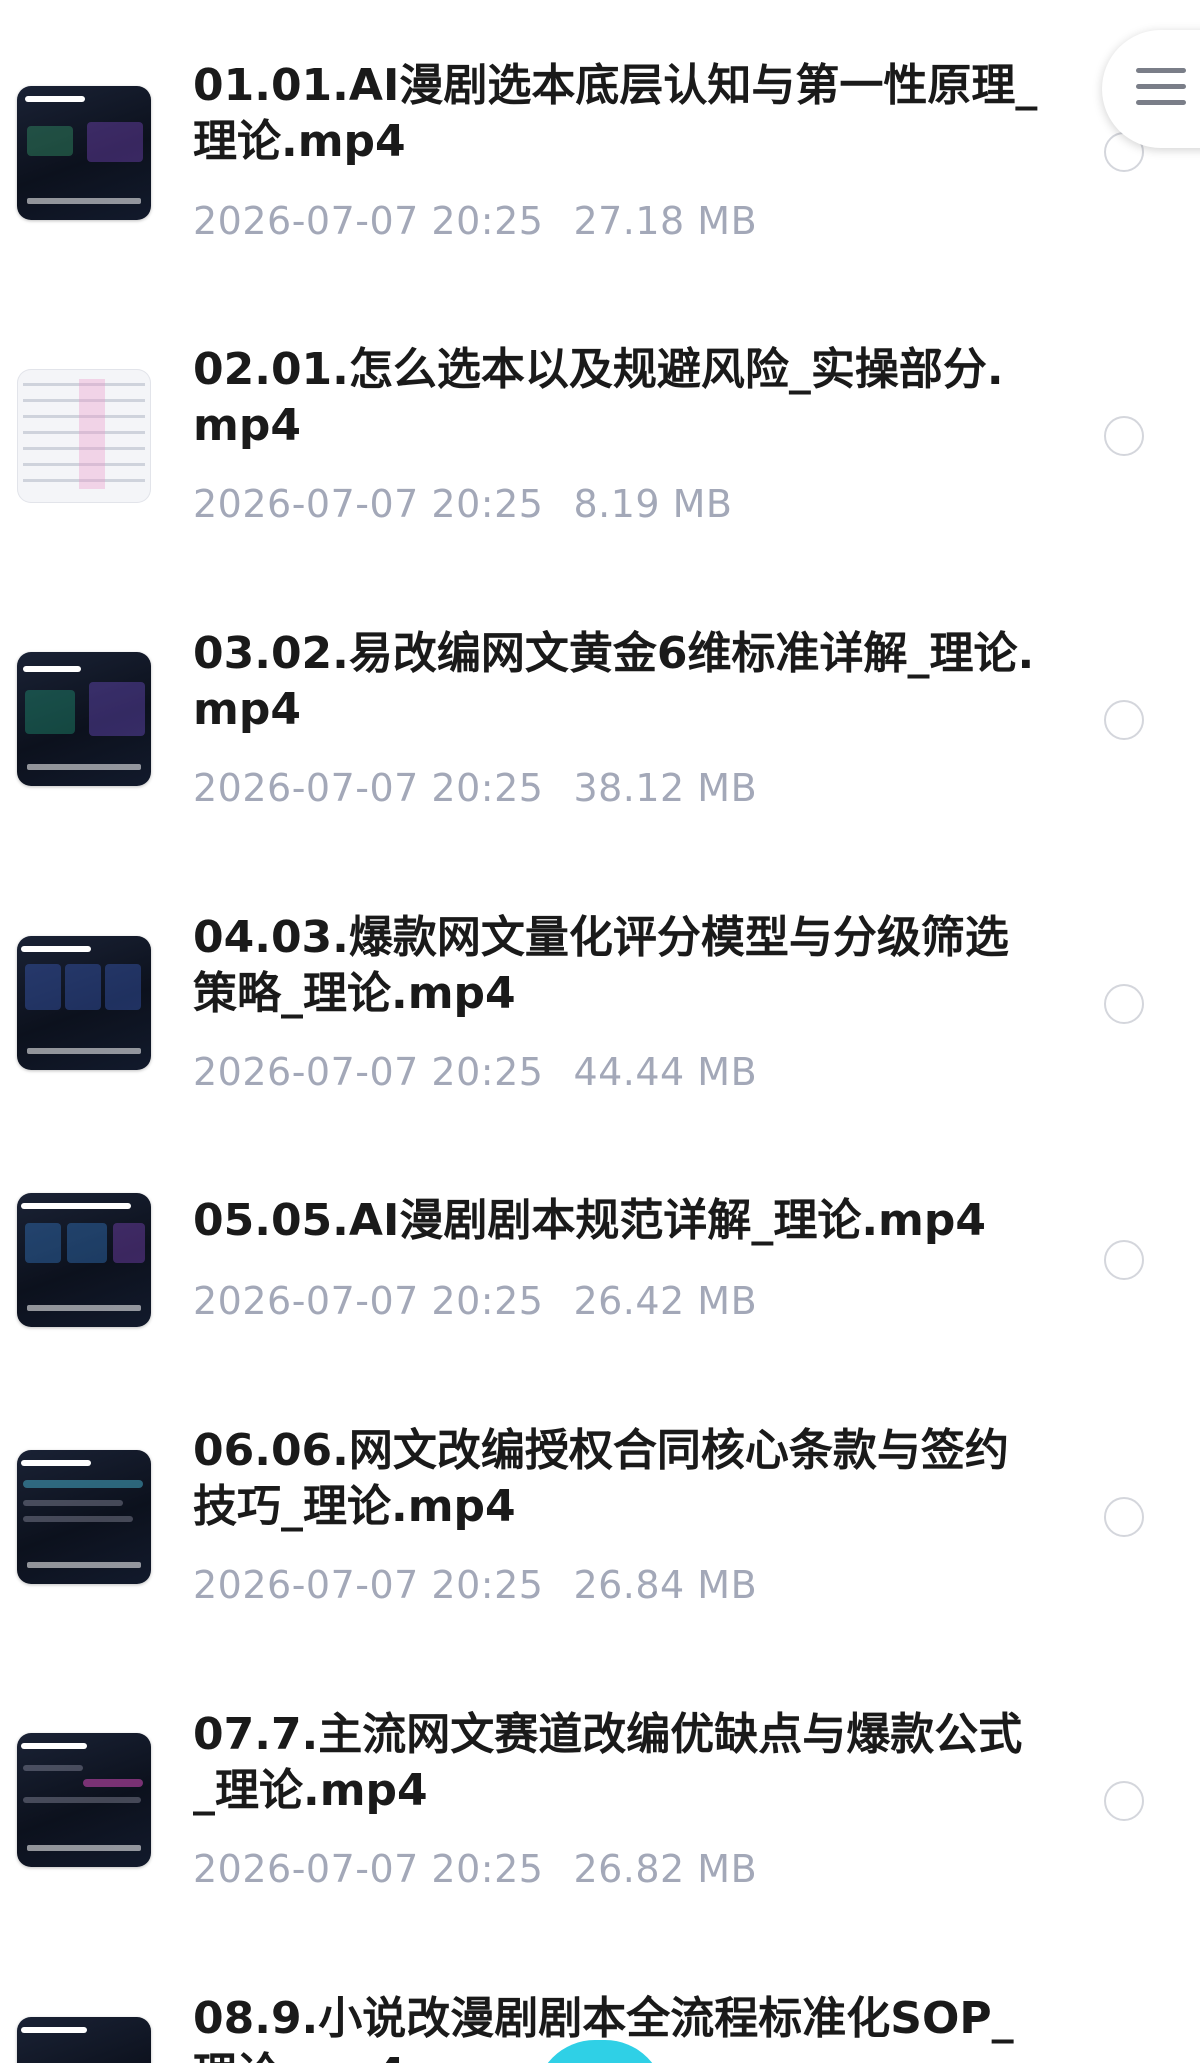  I want to click on file-size: 38.12 MB, so click(665, 788).